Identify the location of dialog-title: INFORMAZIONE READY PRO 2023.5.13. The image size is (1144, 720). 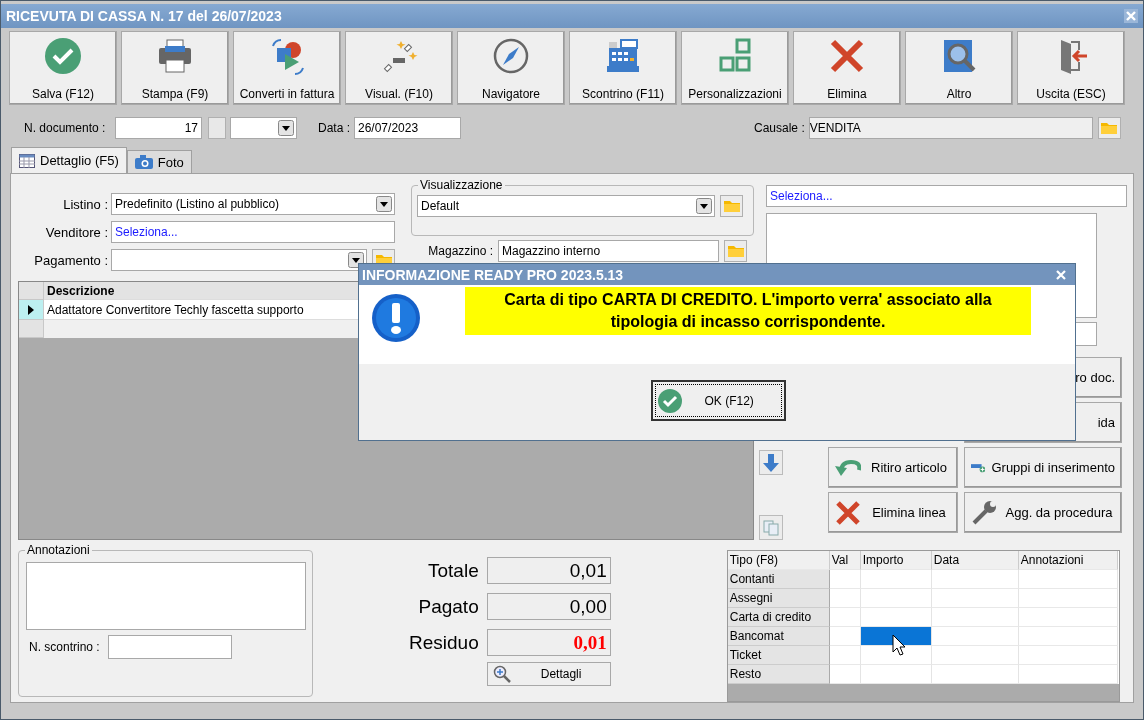
(493, 274).